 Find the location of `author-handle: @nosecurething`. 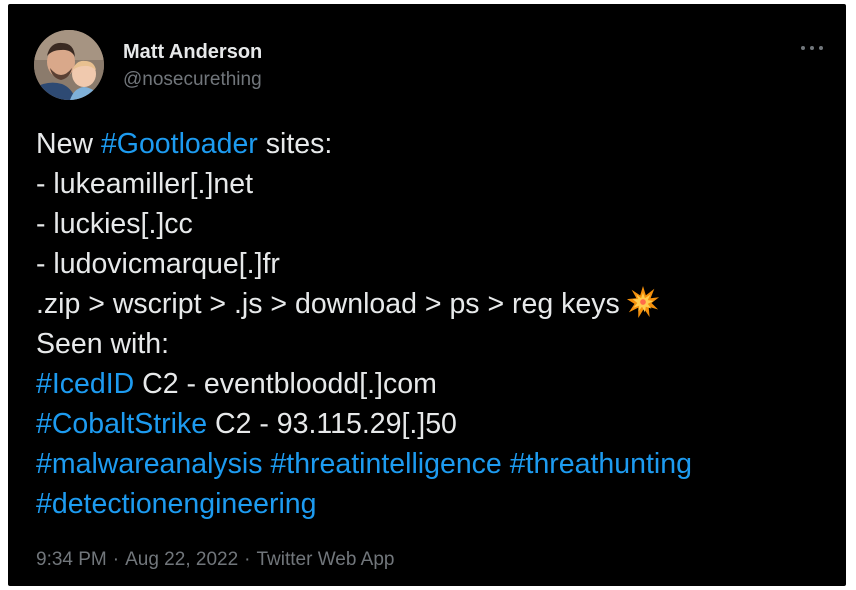

author-handle: @nosecurething is located at coordinates (192, 80).